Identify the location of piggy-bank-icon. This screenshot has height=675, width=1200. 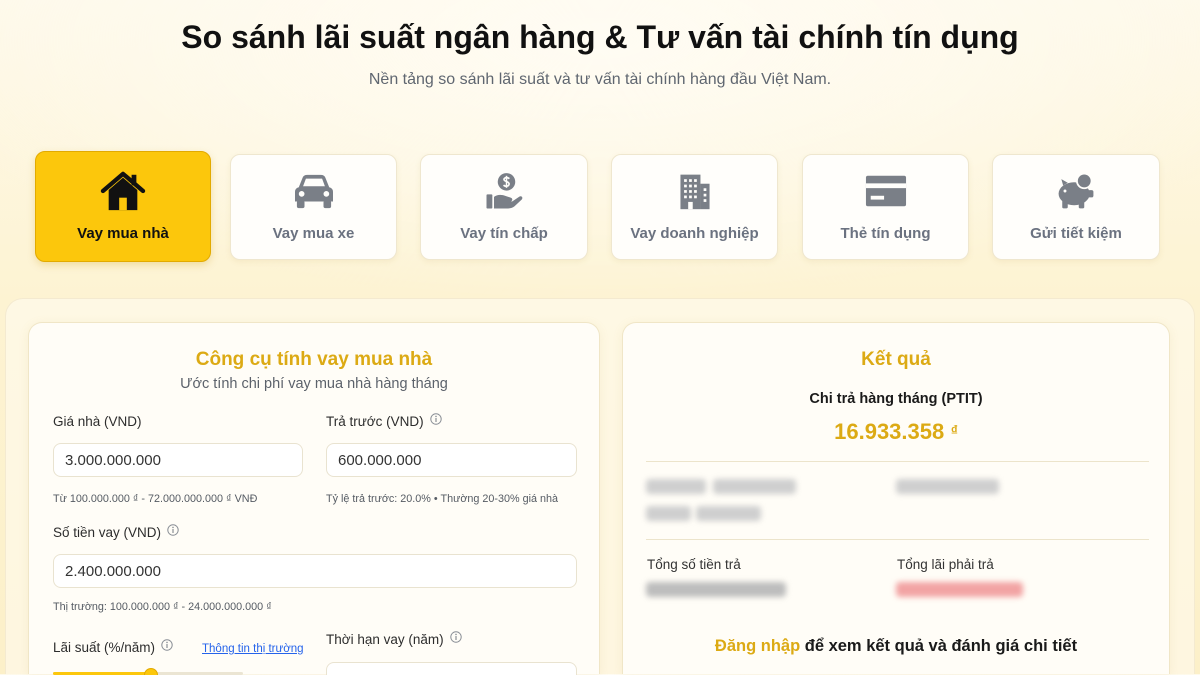
(1076, 191).